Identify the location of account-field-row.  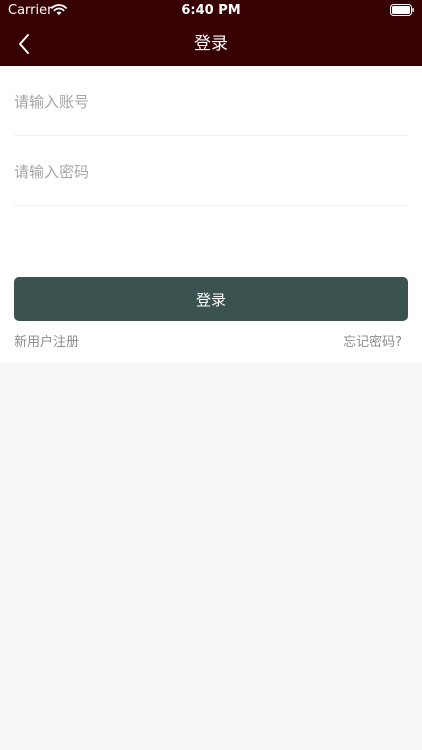
(211, 101).